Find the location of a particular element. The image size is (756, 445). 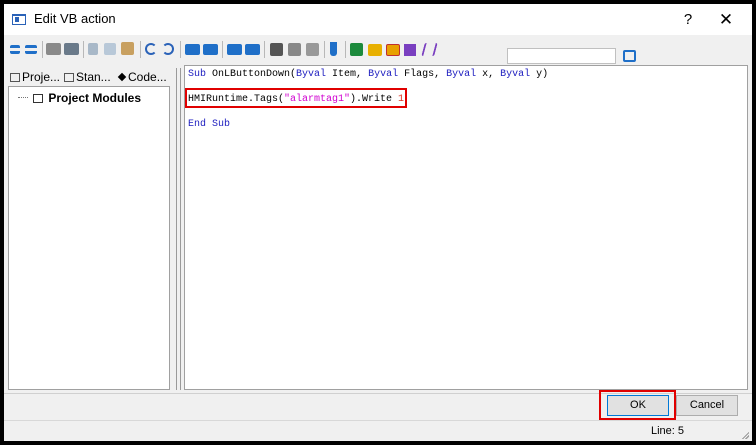

resize-grip is located at coordinates (745, 435).